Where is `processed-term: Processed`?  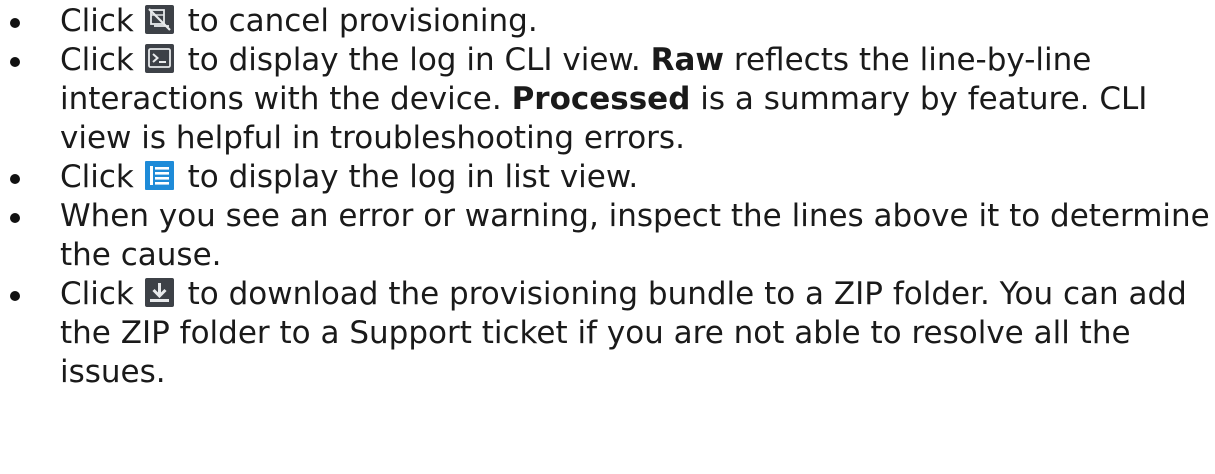 processed-term: Processed is located at coordinates (601, 99).